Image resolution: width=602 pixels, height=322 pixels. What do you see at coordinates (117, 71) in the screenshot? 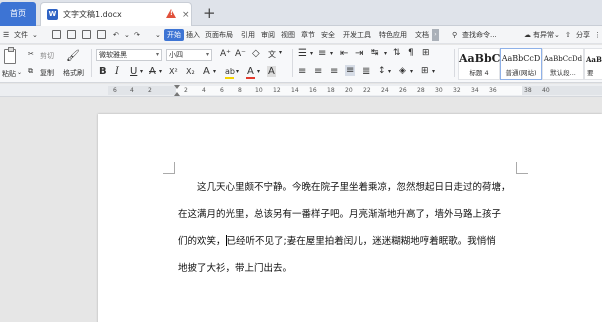
I see `italic-button: I` at bounding box center [117, 71].